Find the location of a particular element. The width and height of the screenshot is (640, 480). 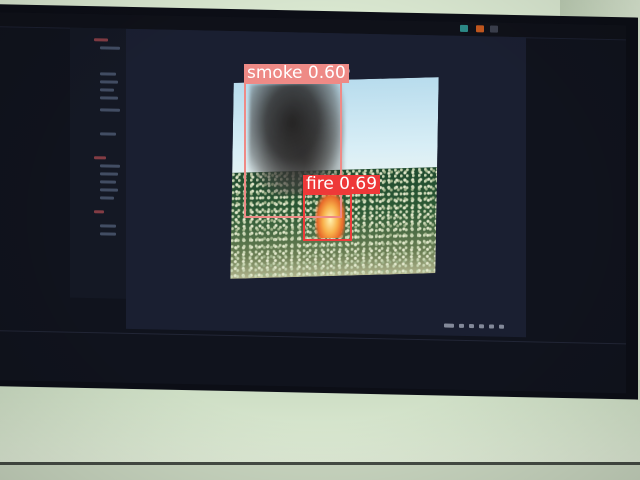

fire-bounding-box is located at coordinates (327, 217).